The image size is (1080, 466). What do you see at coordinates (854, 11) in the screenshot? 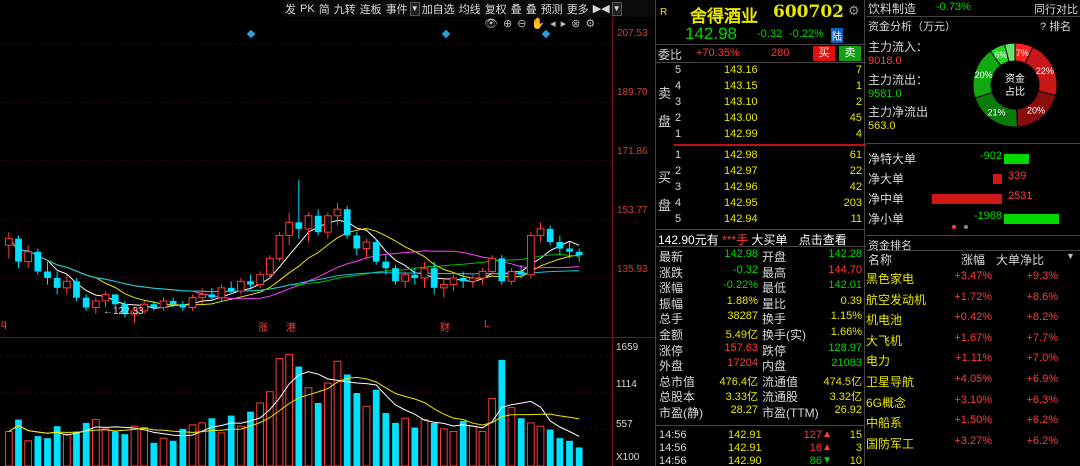
I see `gear-icon: ⚙` at bounding box center [854, 11].